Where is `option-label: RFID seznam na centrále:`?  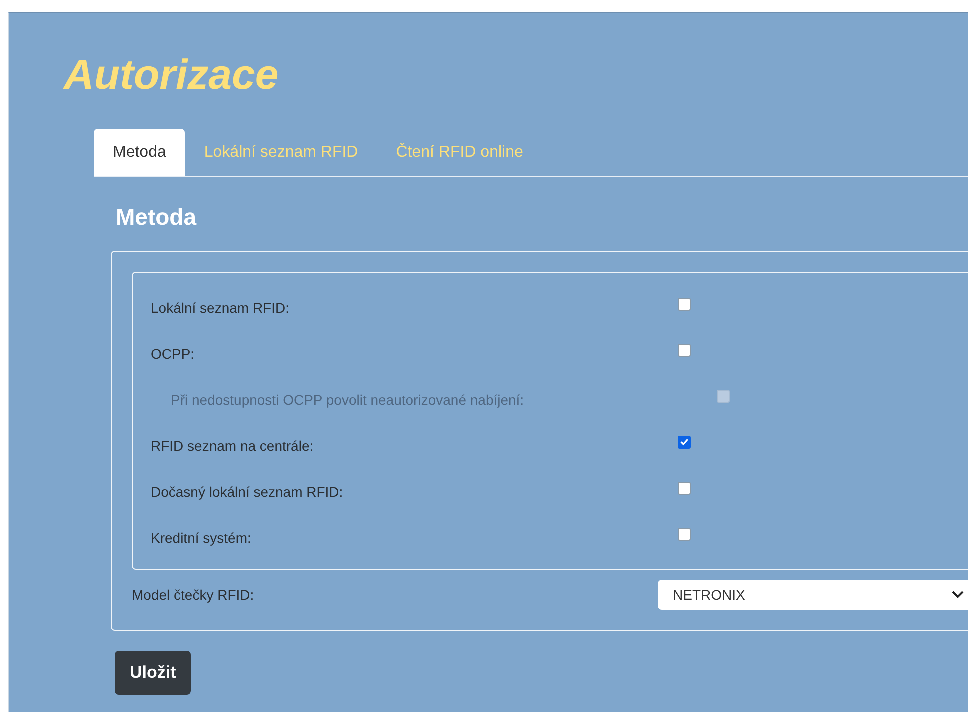
option-label: RFID seznam na centrále: is located at coordinates (233, 446).